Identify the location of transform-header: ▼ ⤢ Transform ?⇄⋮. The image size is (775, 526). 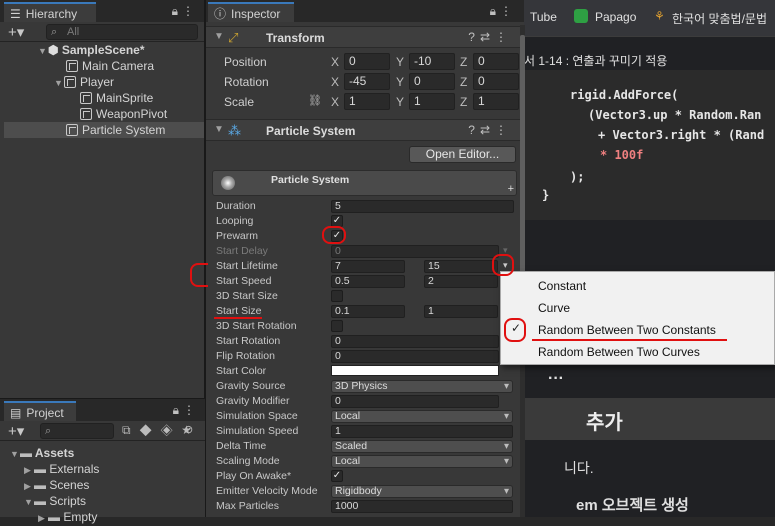
(364, 37).